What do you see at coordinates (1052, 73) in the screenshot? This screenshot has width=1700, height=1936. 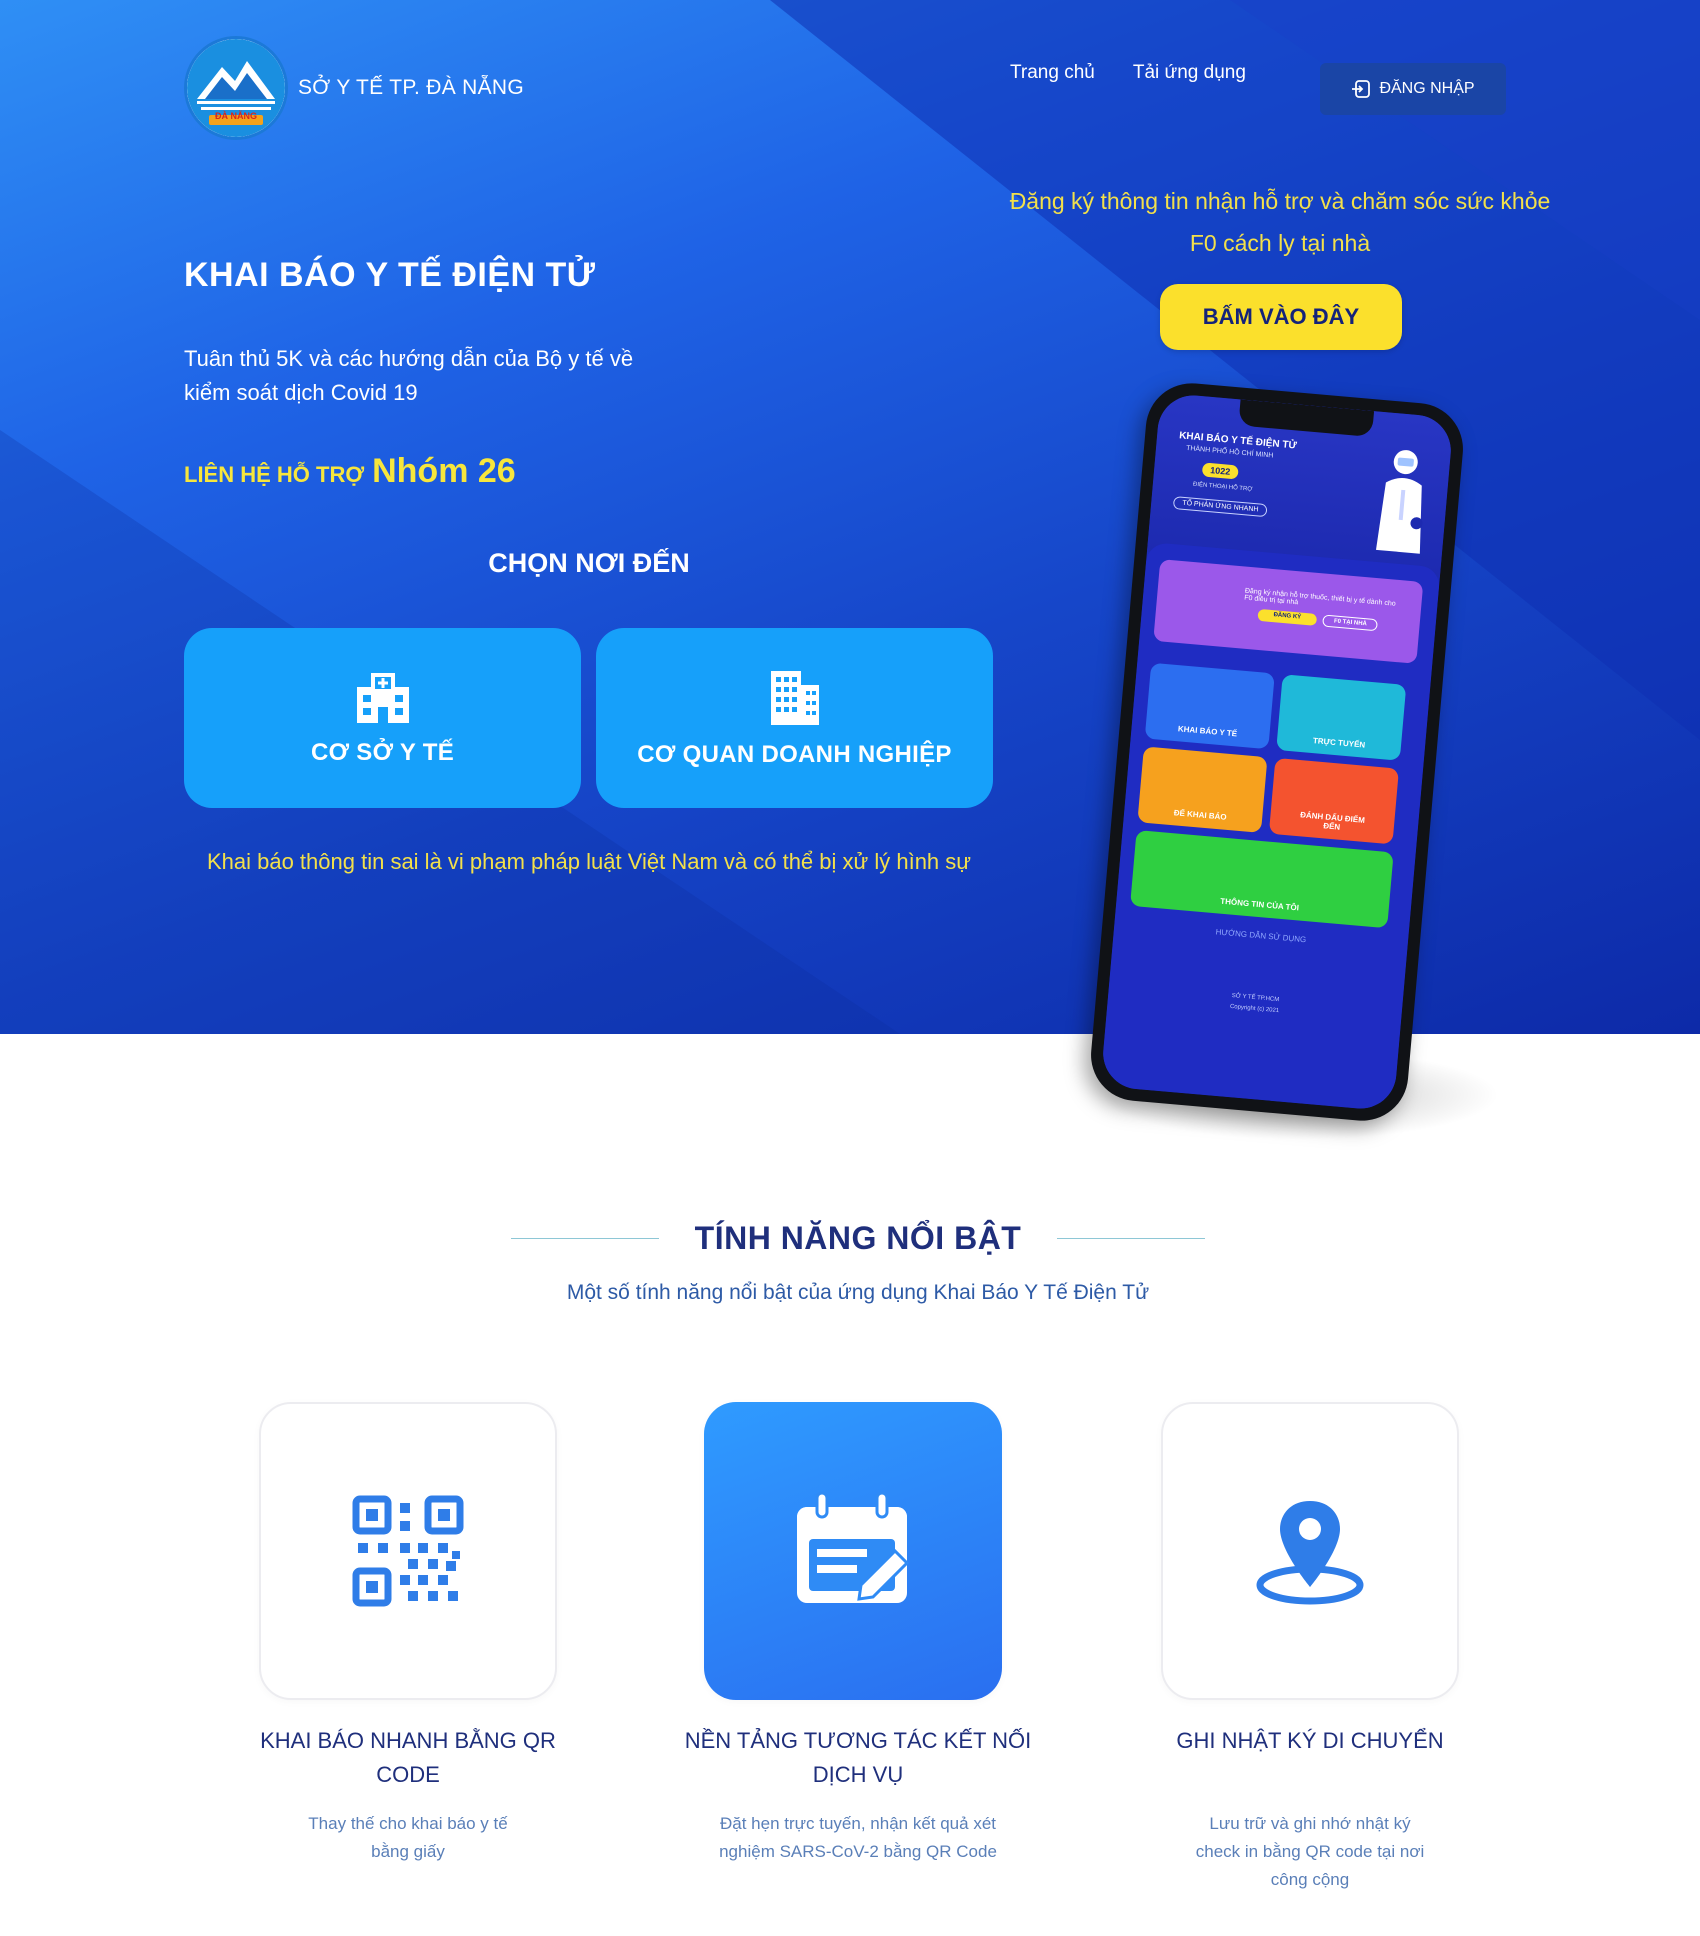 I see `nav-home: Trang chủ` at bounding box center [1052, 73].